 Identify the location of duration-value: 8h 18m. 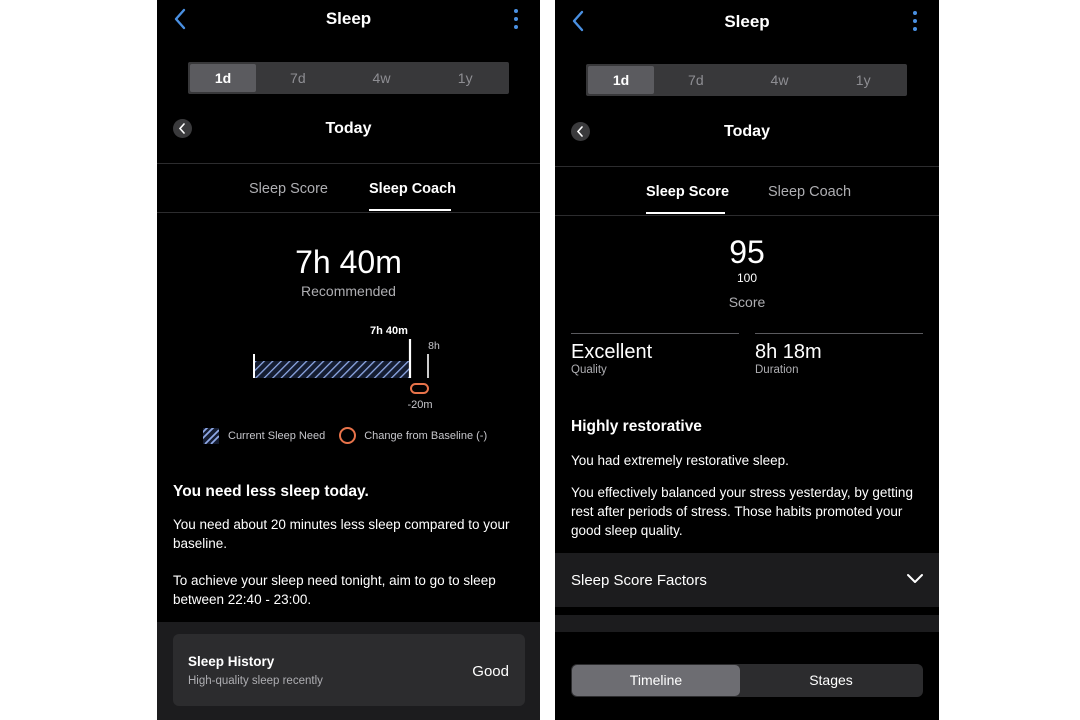
(788, 352).